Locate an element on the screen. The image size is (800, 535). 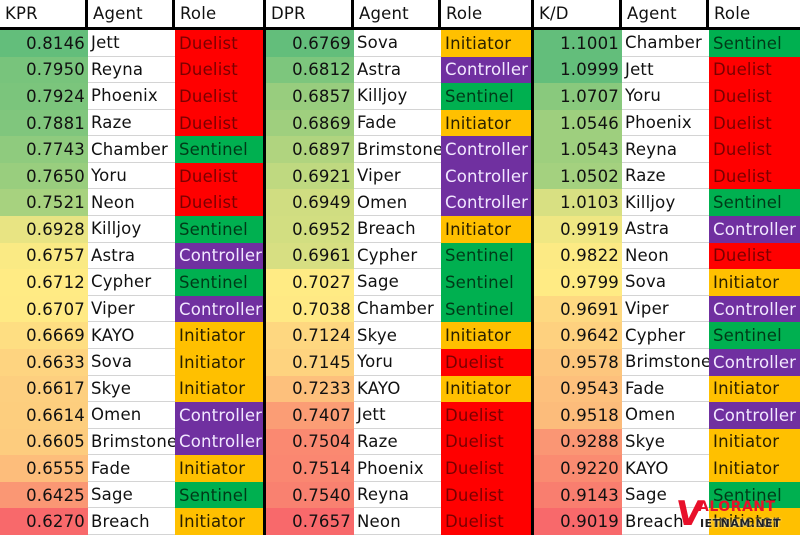
stat-value-cell: 0.7233 is located at coordinates (310, 389).